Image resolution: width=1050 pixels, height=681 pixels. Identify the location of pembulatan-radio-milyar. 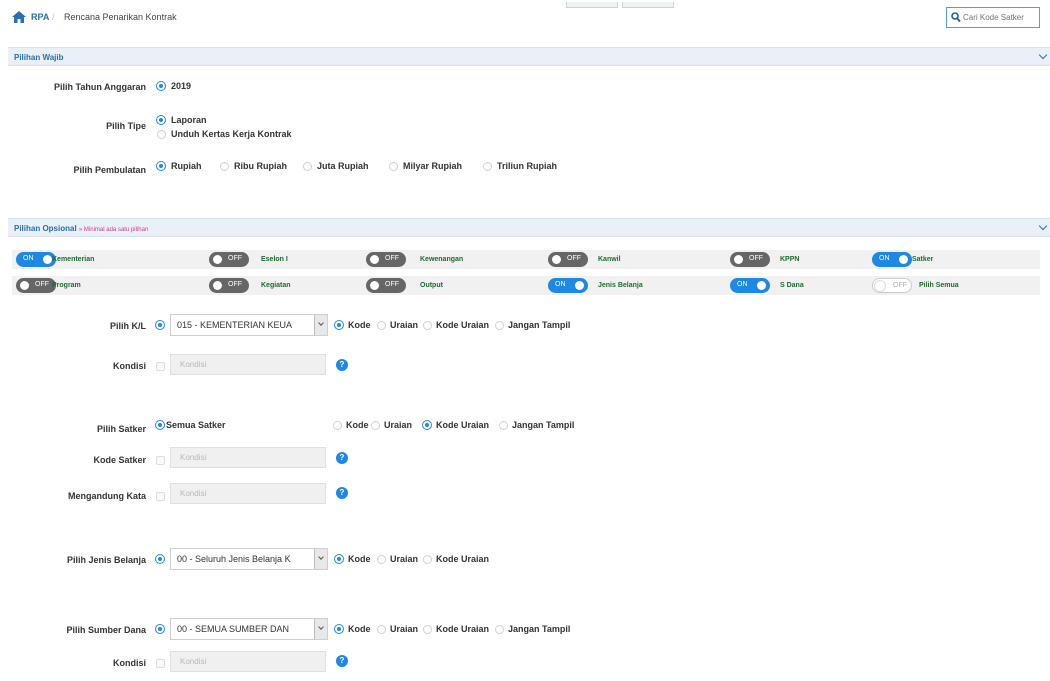
(393, 166).